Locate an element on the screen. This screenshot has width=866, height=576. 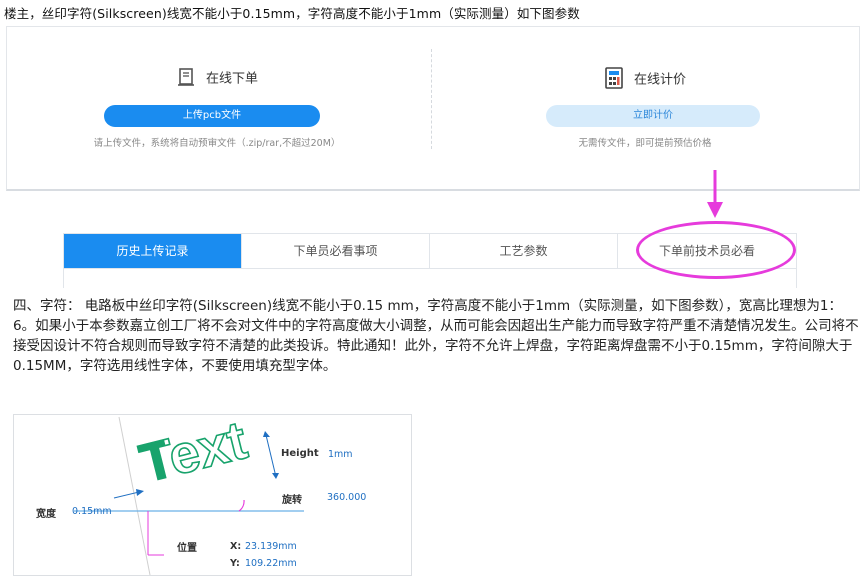
y-label: Y: is located at coordinates (235, 563).